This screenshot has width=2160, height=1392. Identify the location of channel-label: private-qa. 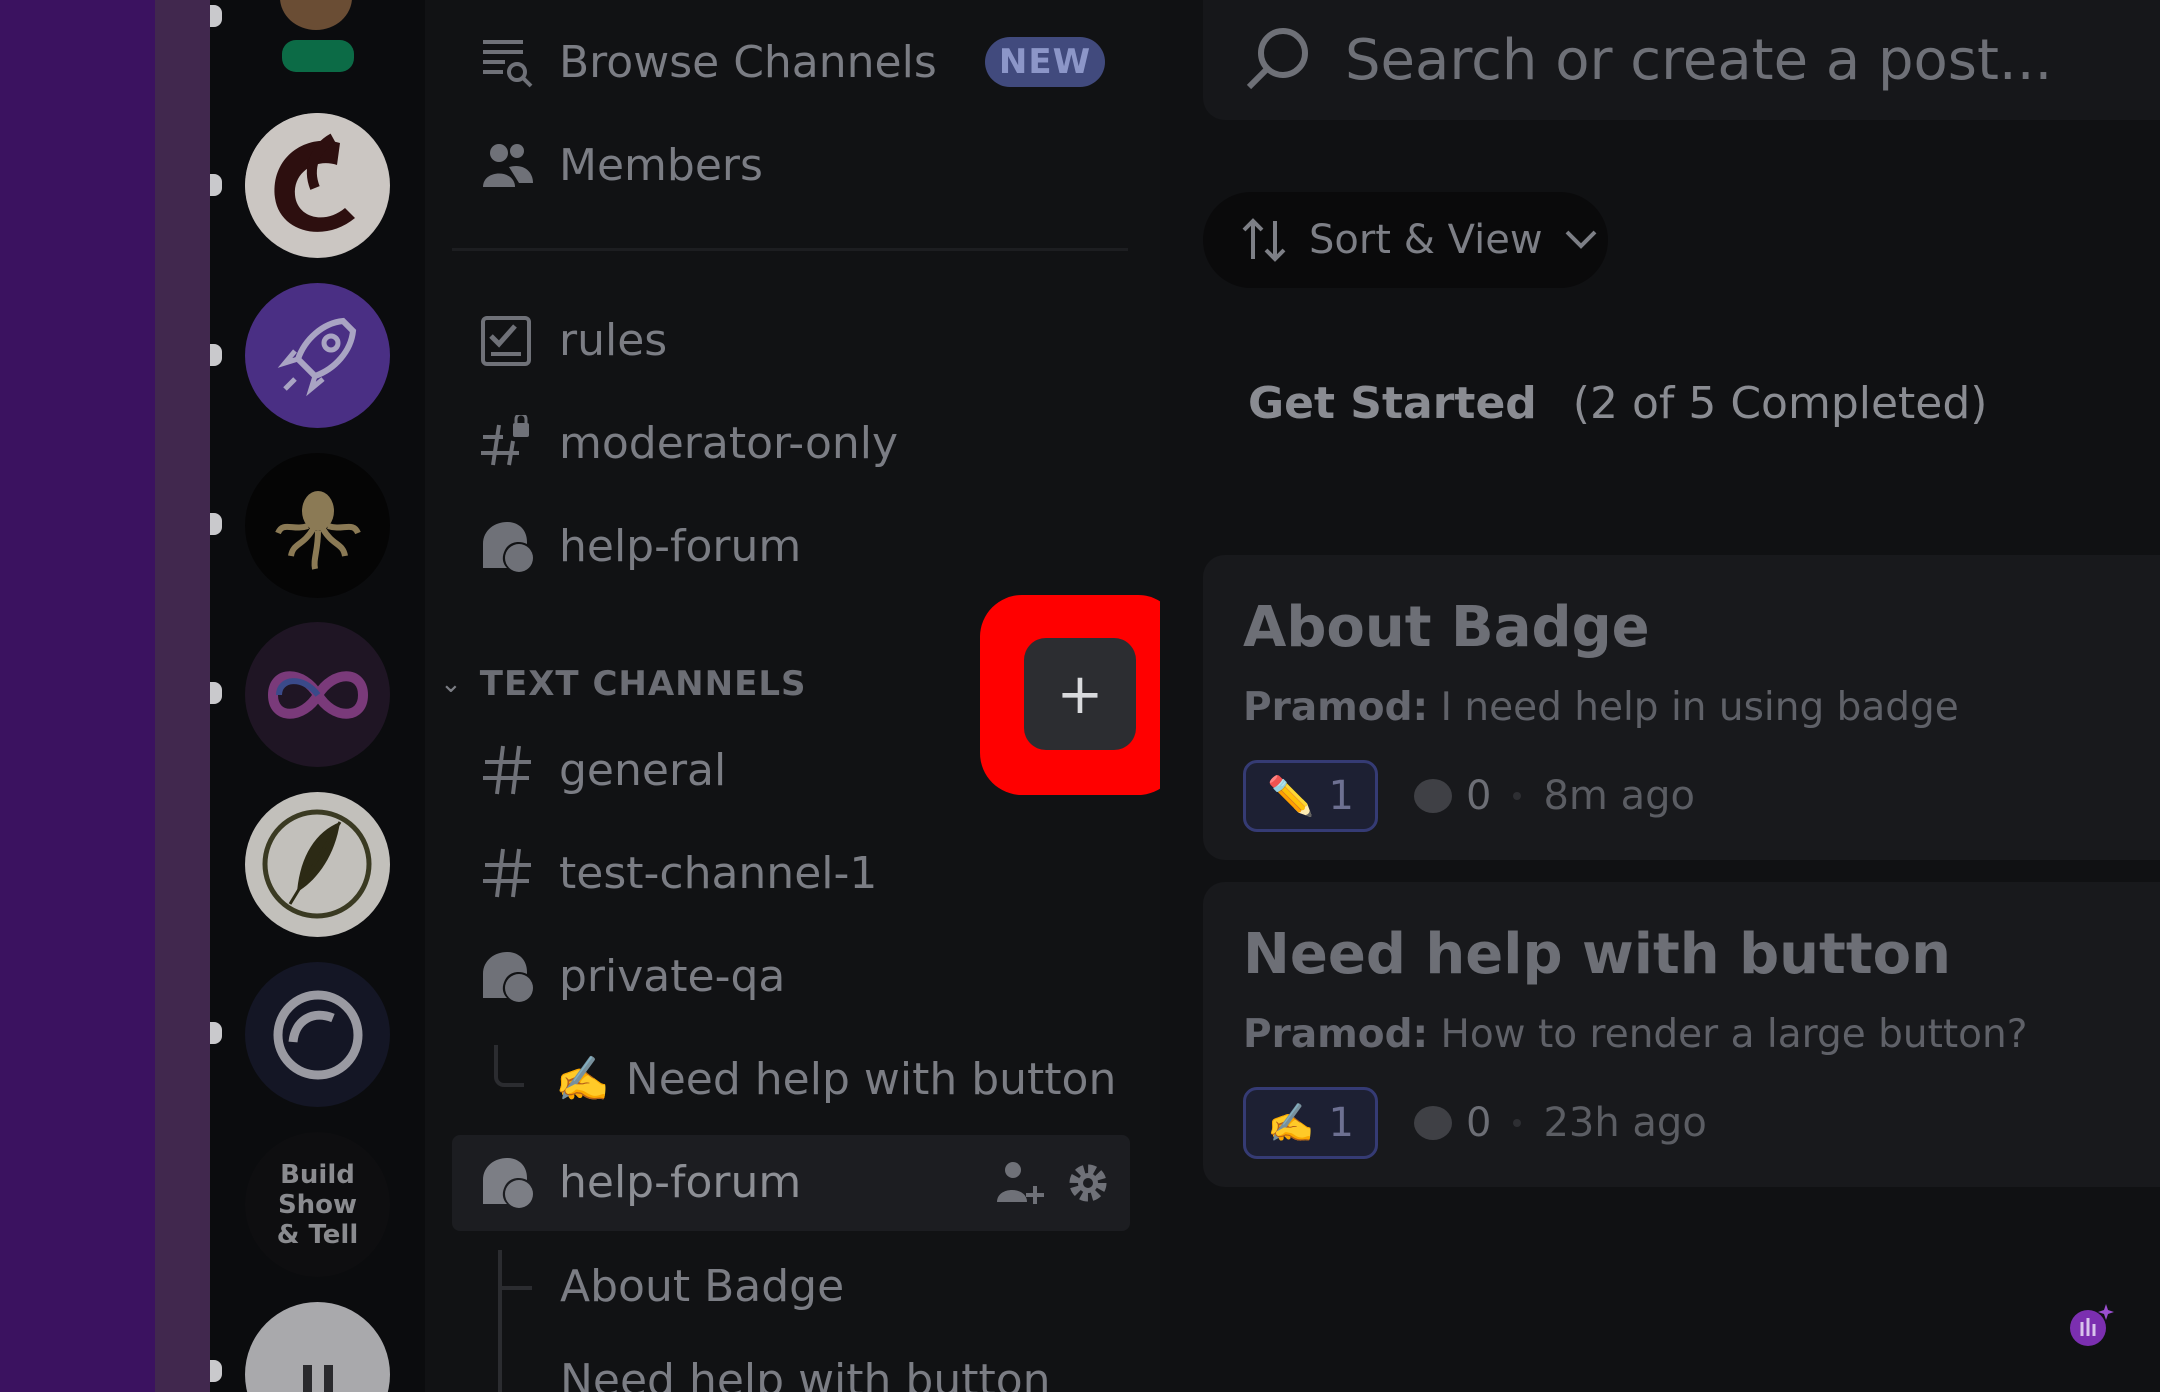
(672, 976).